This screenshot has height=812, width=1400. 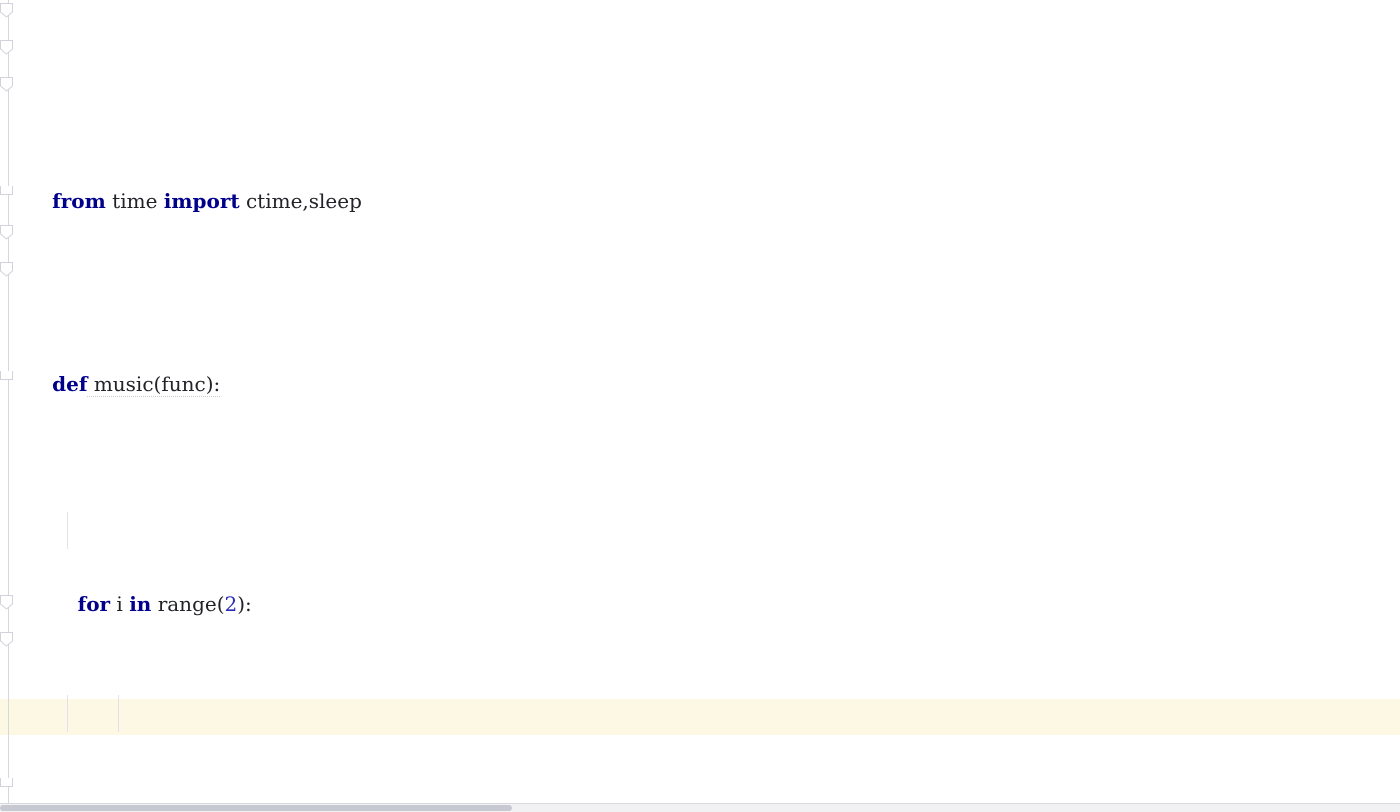 What do you see at coordinates (6, 782) in the screenshot?
I see `fold-end-main-block` at bounding box center [6, 782].